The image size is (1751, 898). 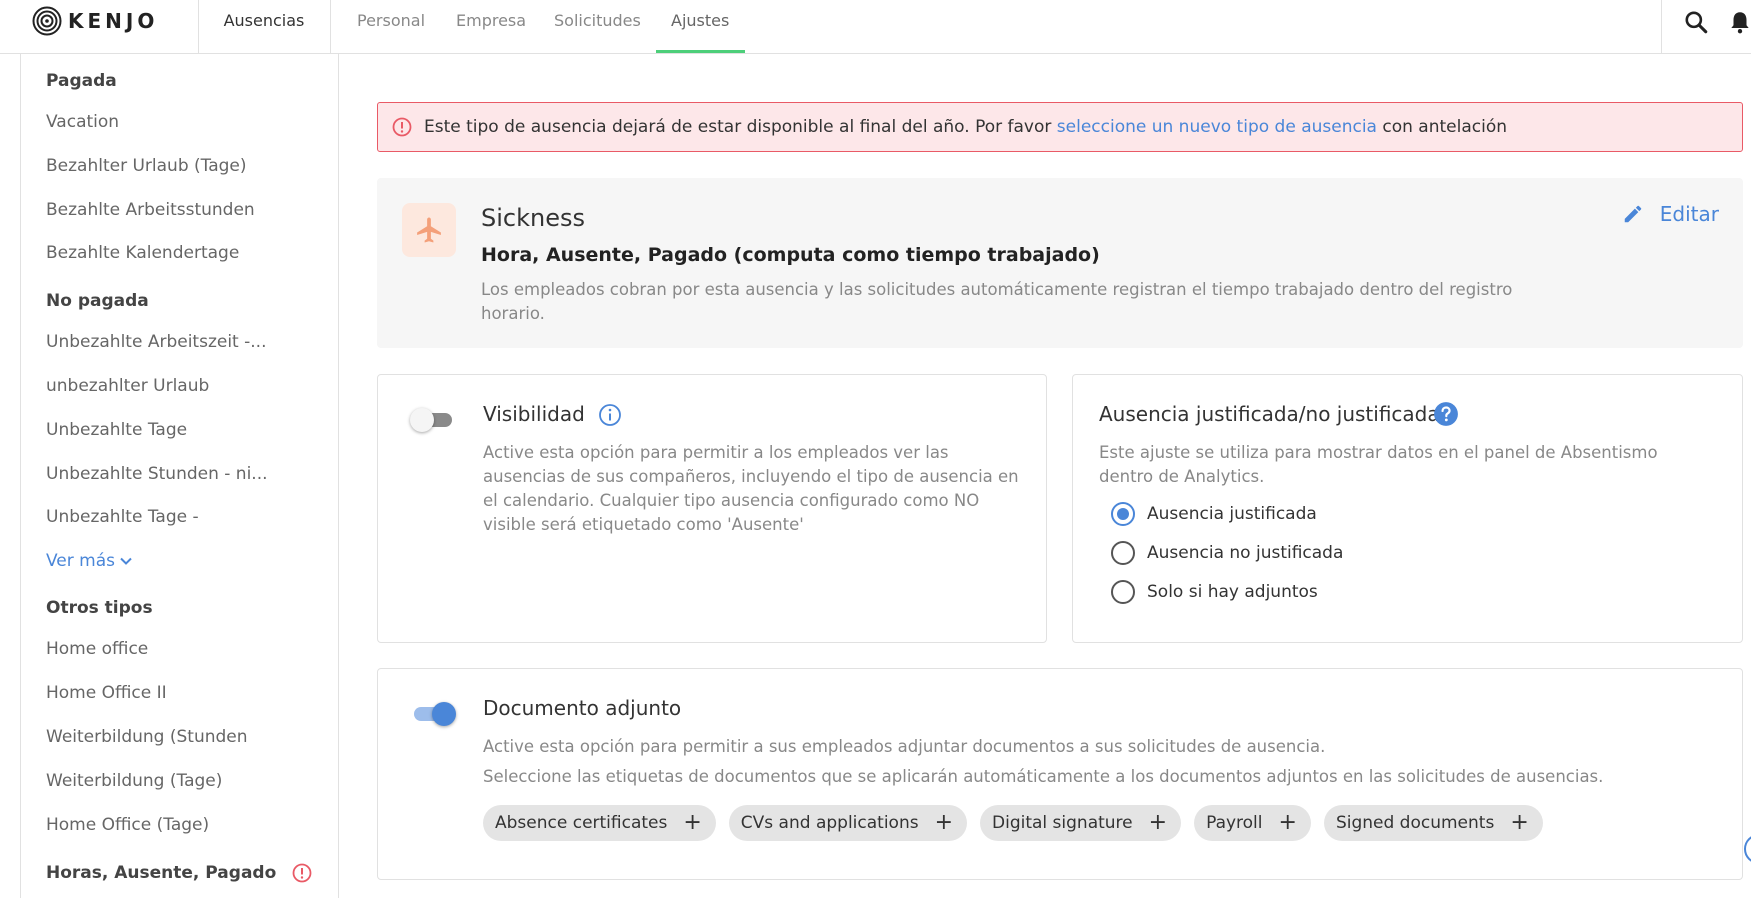 What do you see at coordinates (610, 415) in the screenshot?
I see `info-icon` at bounding box center [610, 415].